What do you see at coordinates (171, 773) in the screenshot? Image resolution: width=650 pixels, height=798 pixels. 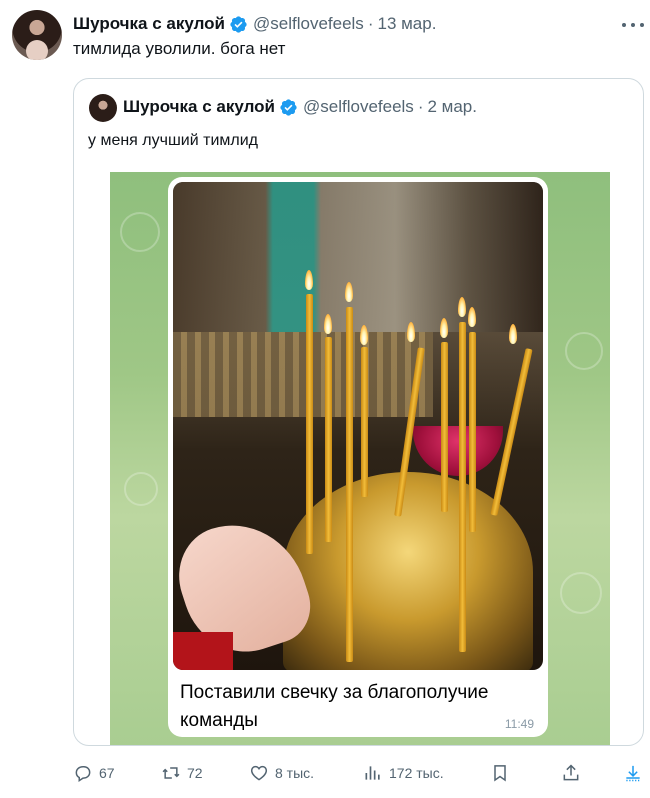 I see `repost-icon` at bounding box center [171, 773].